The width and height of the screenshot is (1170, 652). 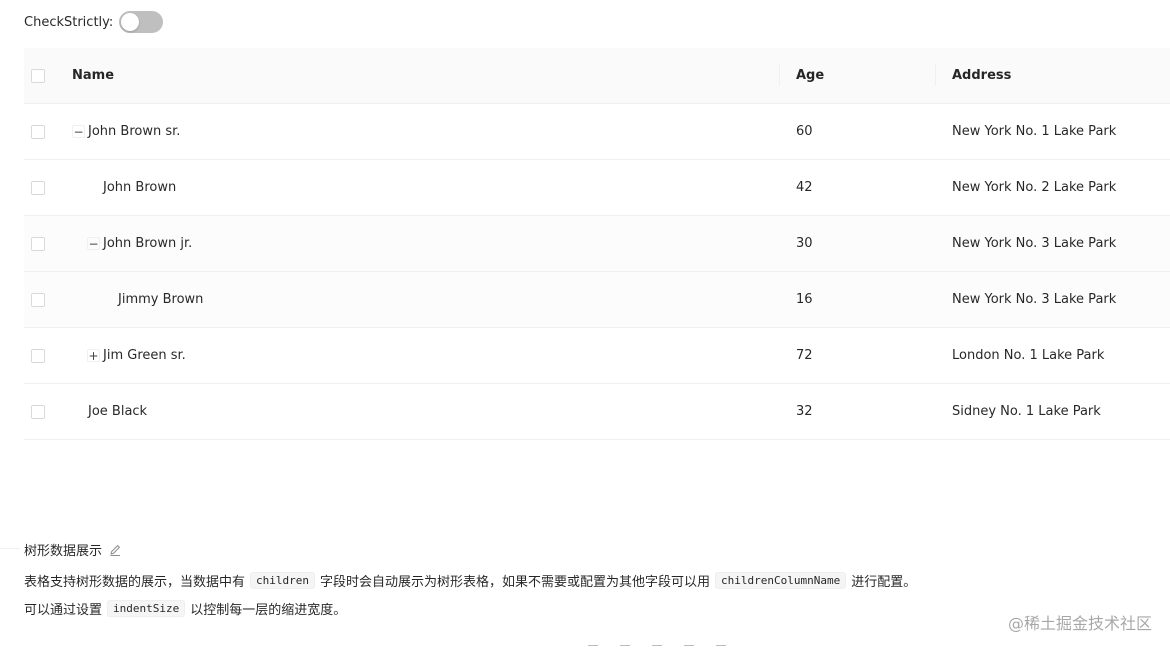 I want to click on doc-title-bar: 树形数据展示, so click(x=75, y=549).